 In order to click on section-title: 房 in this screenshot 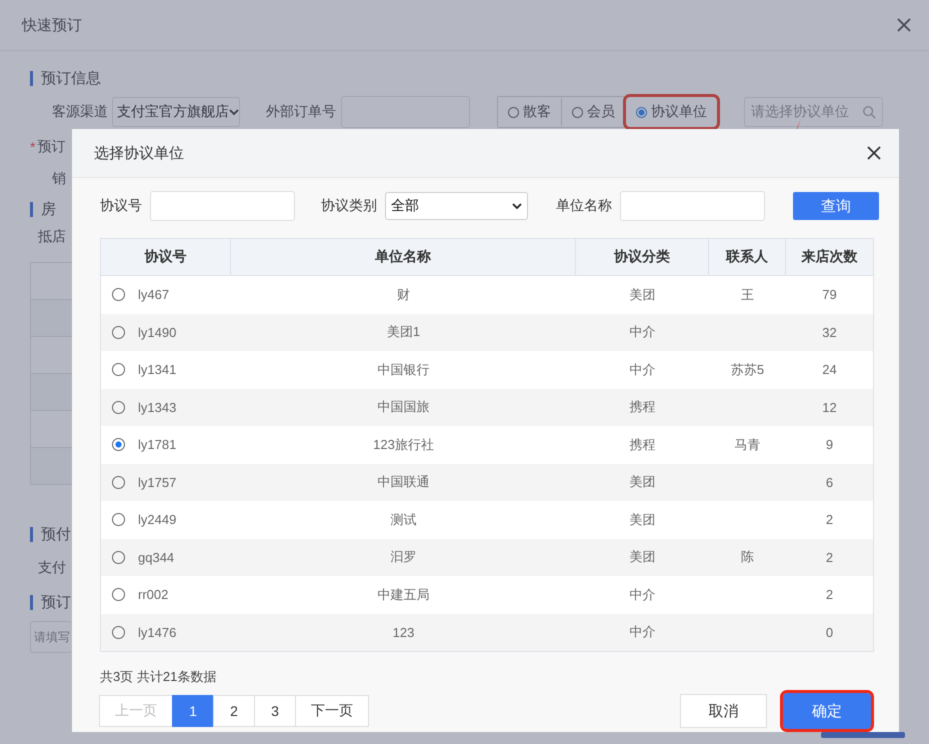, I will do `click(48, 209)`.